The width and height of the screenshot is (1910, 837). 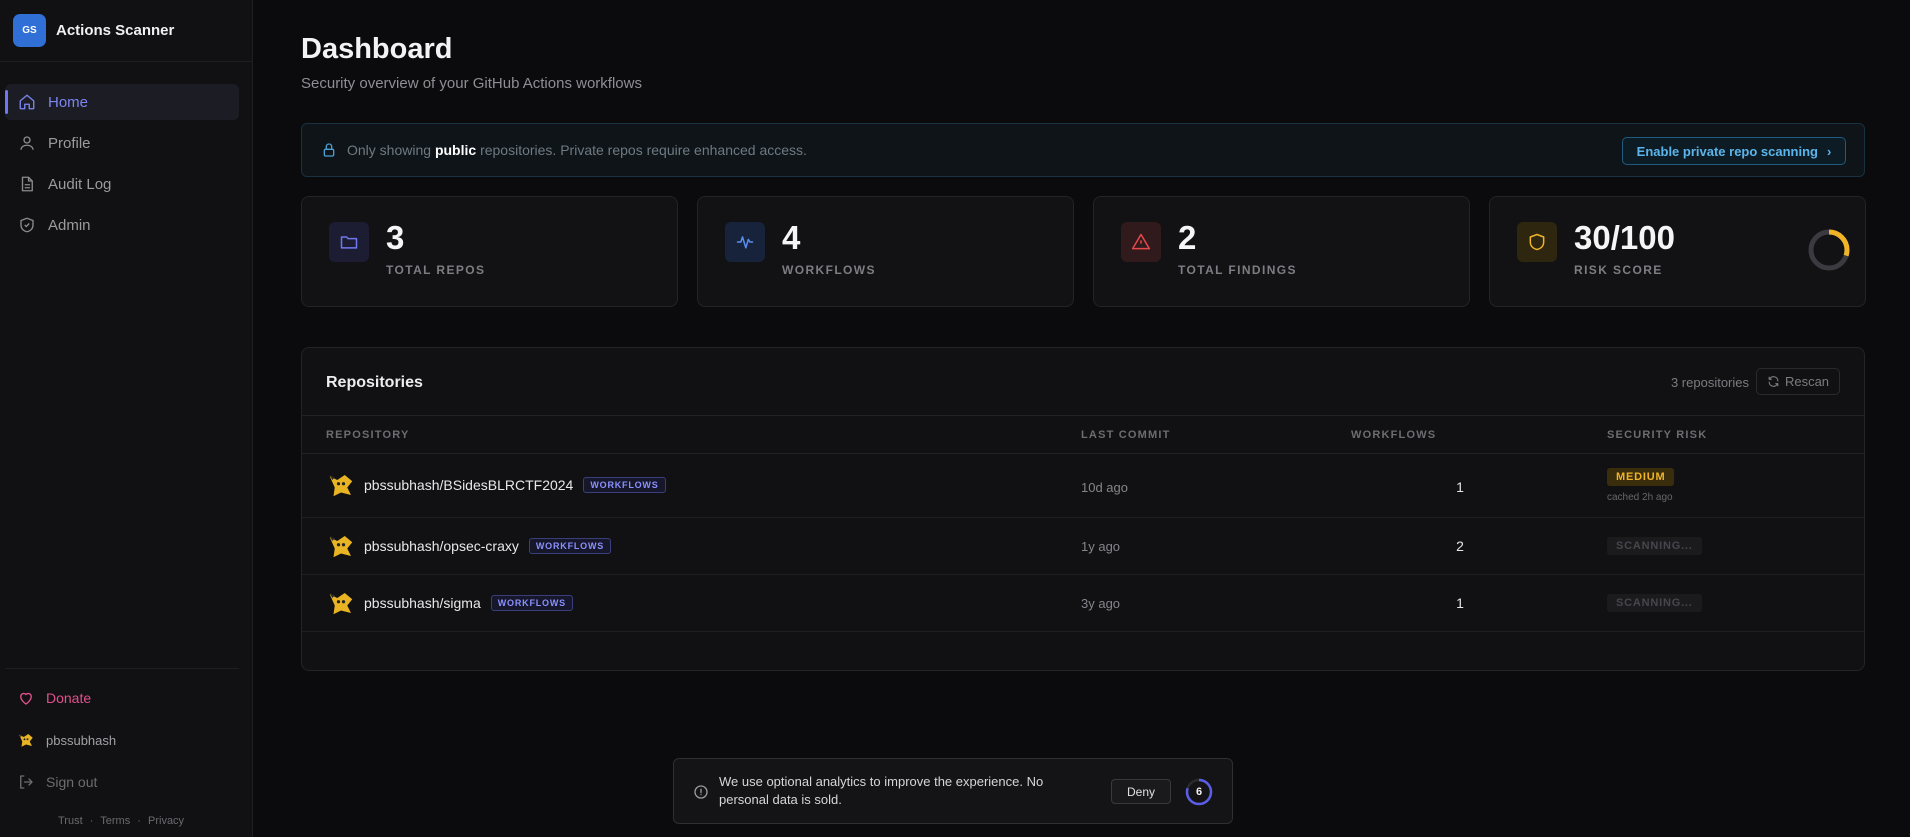 I want to click on user-icon, so click(x=27, y=143).